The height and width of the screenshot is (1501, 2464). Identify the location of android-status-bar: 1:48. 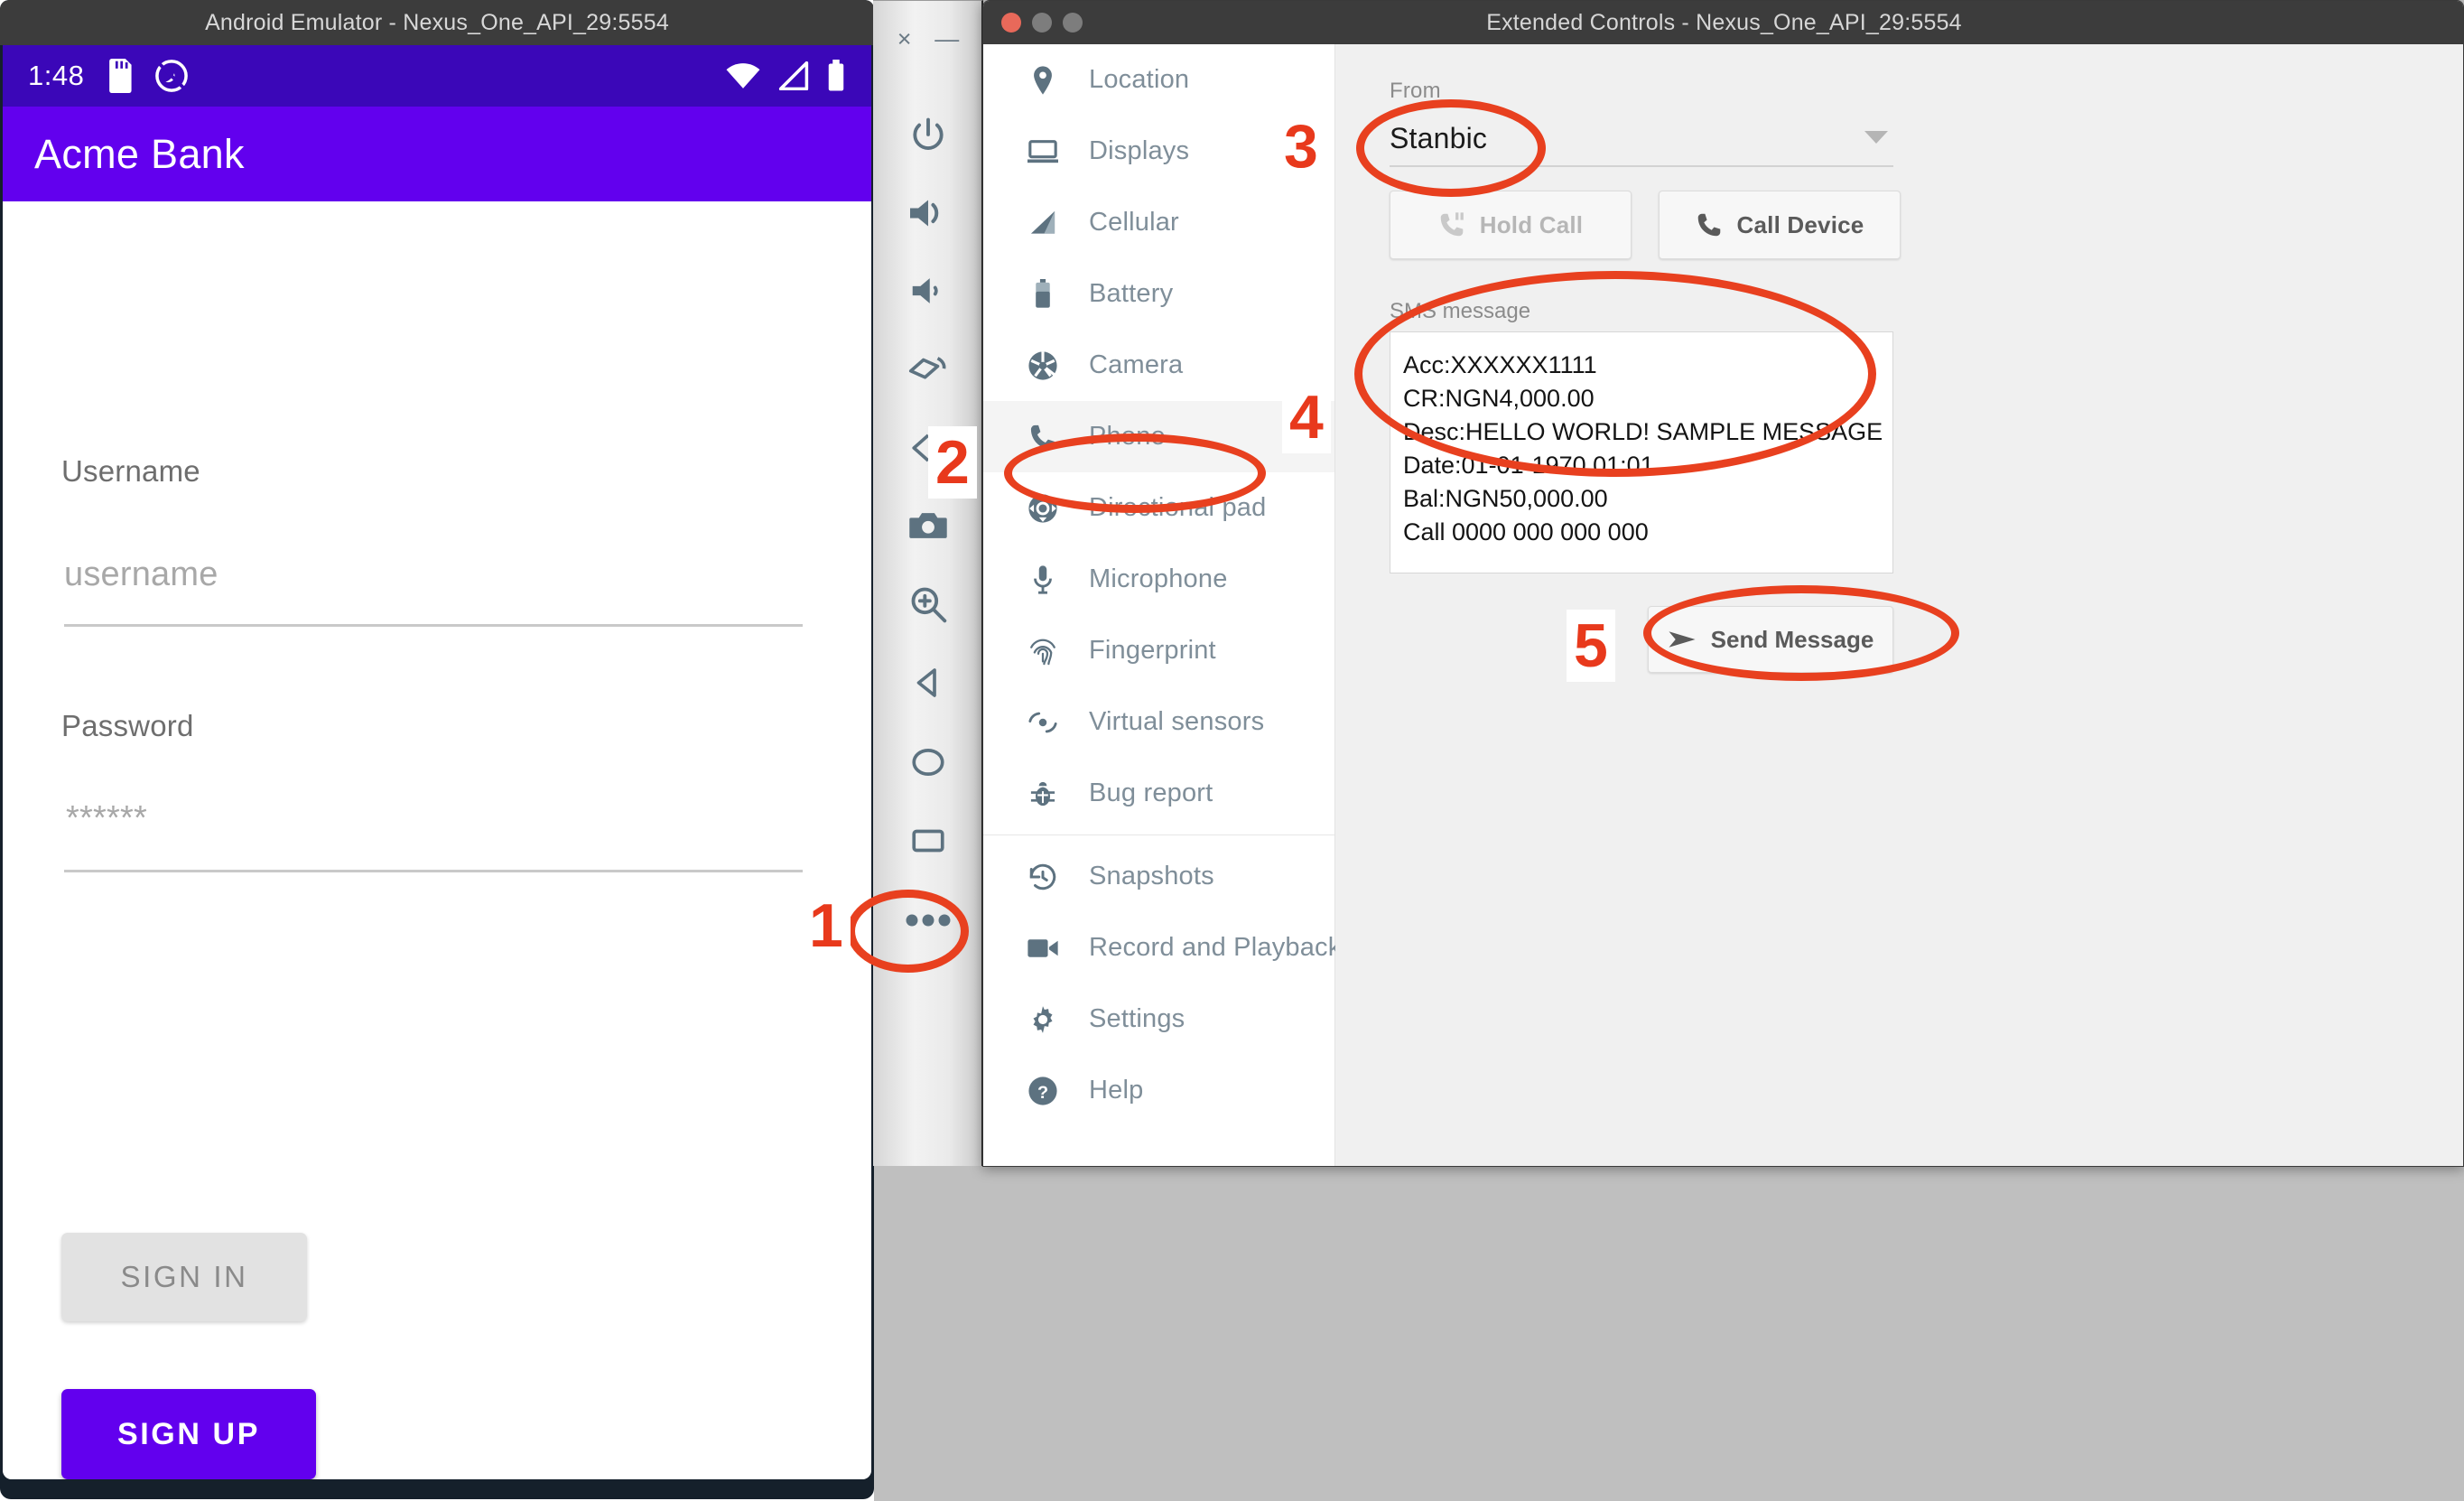
(437, 76).